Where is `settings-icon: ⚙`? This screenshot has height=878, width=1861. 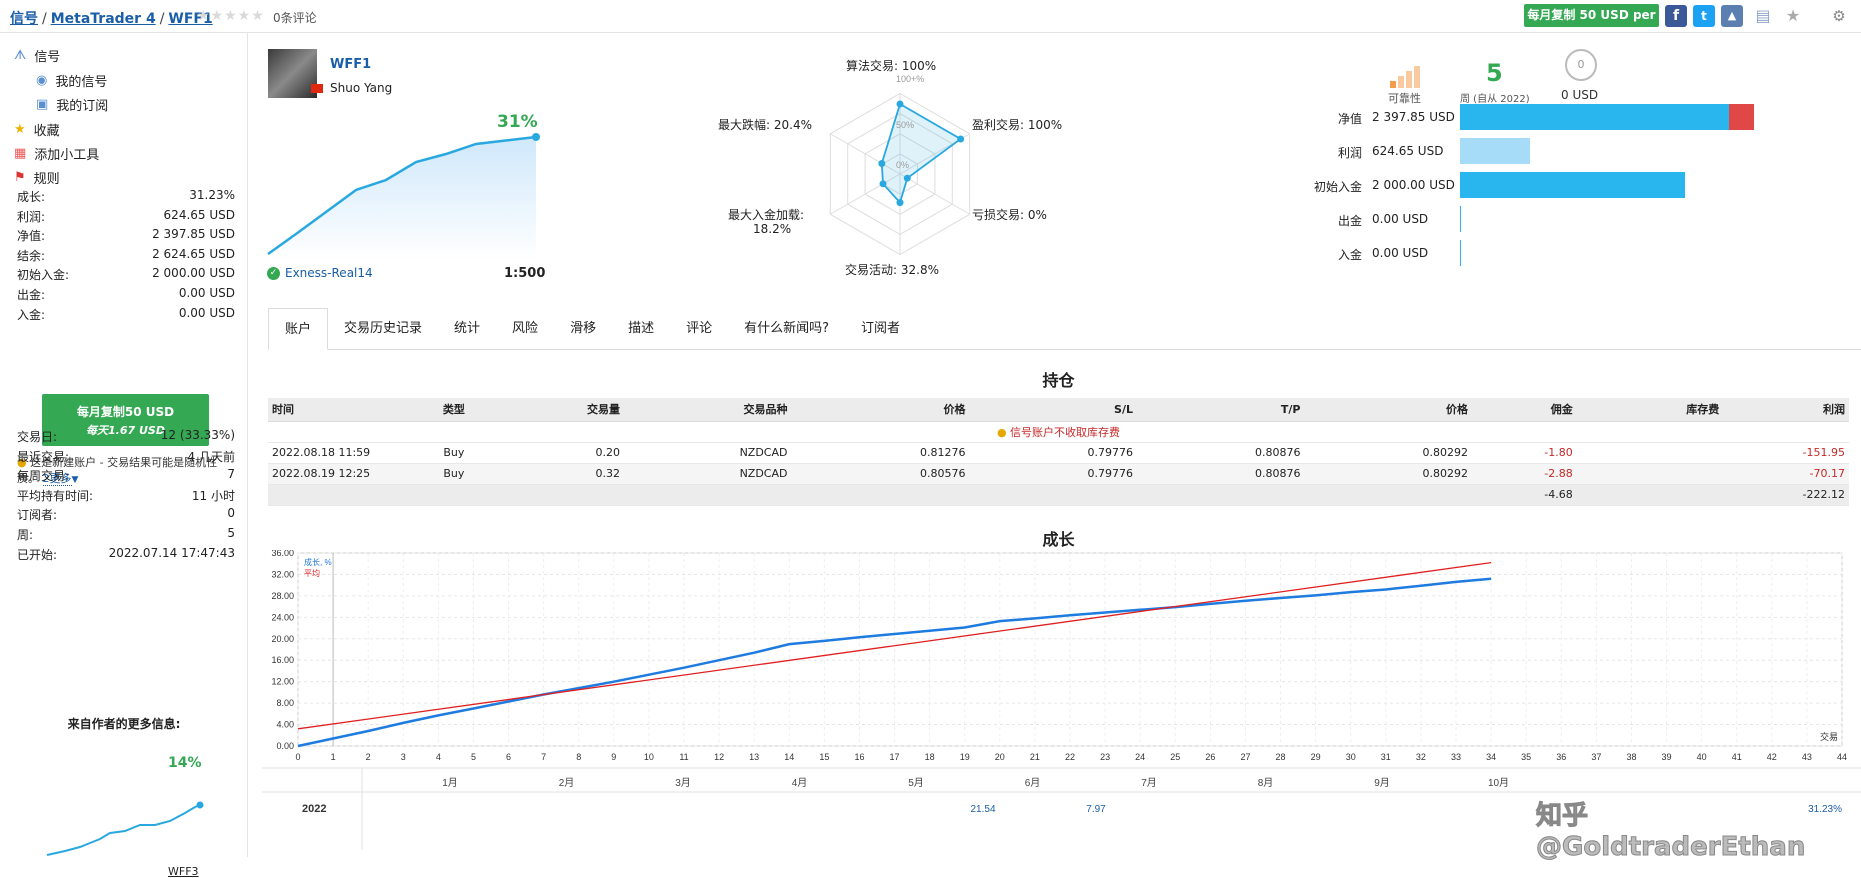
settings-icon: ⚙ is located at coordinates (1839, 16).